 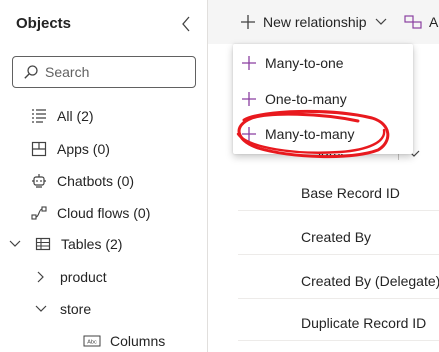 What do you see at coordinates (39, 116) in the screenshot?
I see `list-icon` at bounding box center [39, 116].